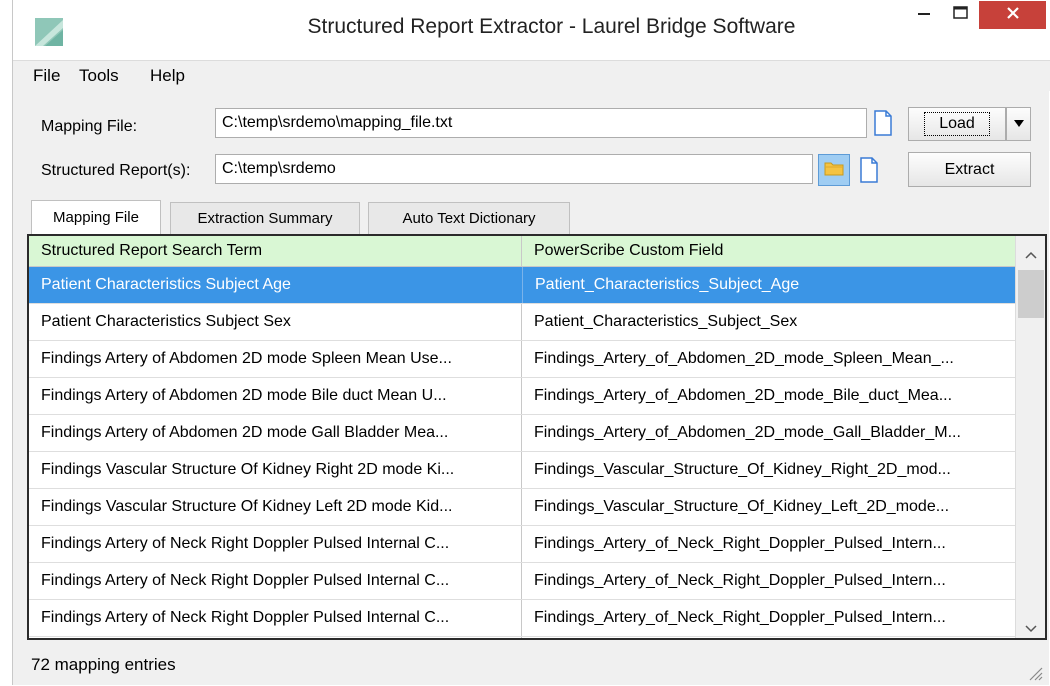 The height and width of the screenshot is (686, 1050). What do you see at coordinates (768, 285) in the screenshot?
I see `custom-field-cell: Patient_Characteristics_Subject_Age` at bounding box center [768, 285].